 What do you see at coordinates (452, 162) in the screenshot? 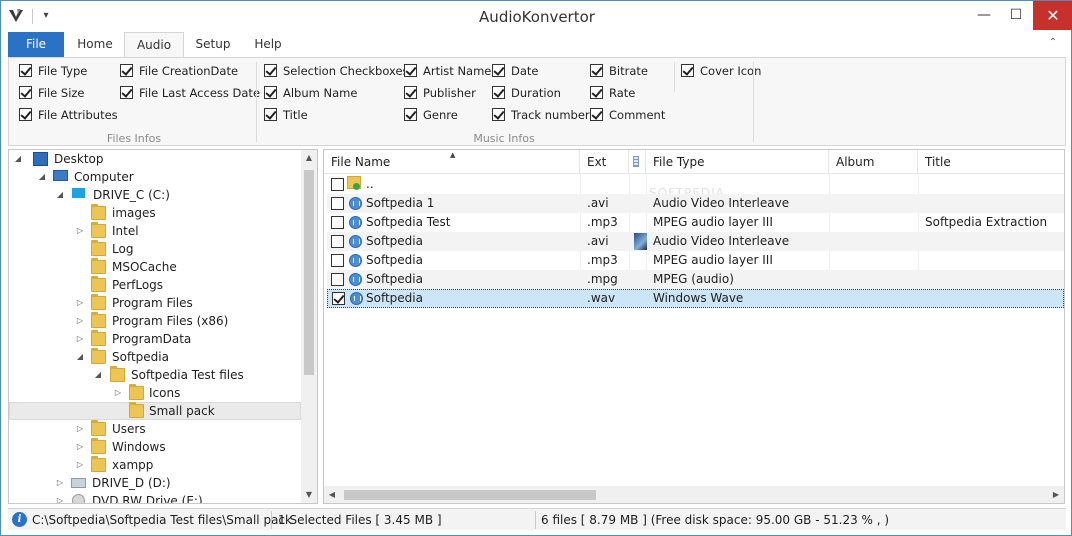
I see `column-header-file-name: File Name ▲` at bounding box center [452, 162].